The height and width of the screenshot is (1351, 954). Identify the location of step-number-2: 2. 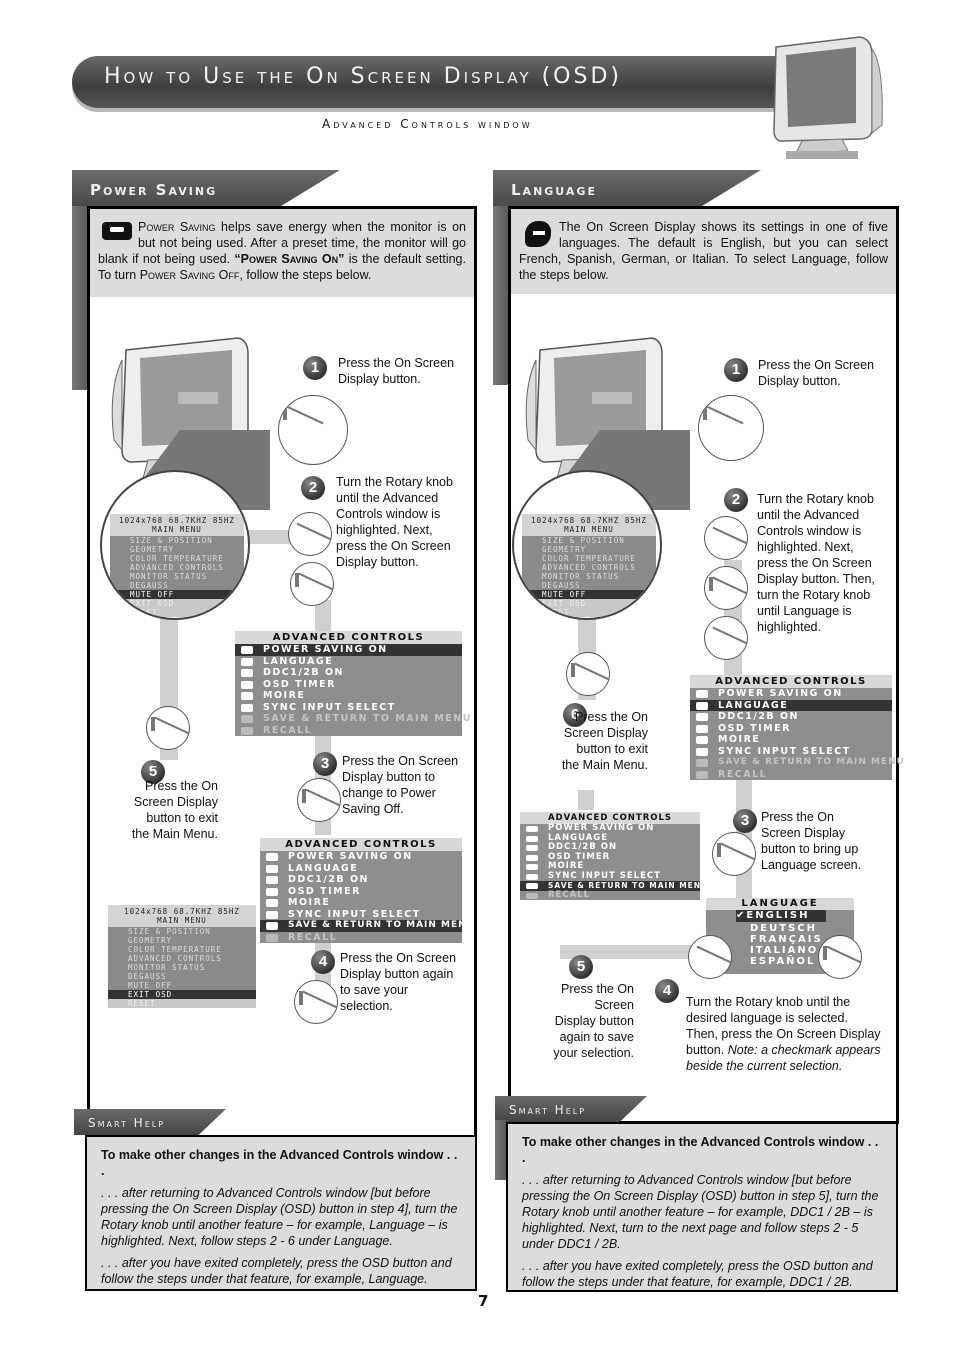
(736, 500).